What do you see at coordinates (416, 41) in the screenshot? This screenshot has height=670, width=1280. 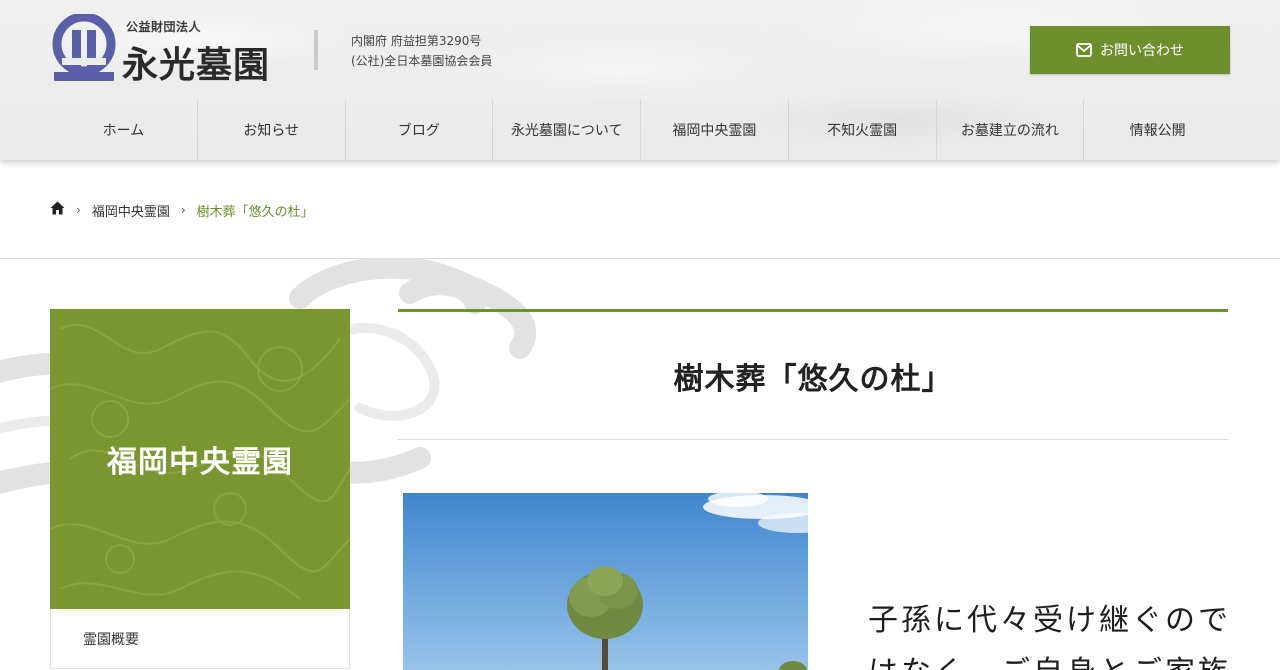 I see `org-info-line: 内閣府 府益担第3290号` at bounding box center [416, 41].